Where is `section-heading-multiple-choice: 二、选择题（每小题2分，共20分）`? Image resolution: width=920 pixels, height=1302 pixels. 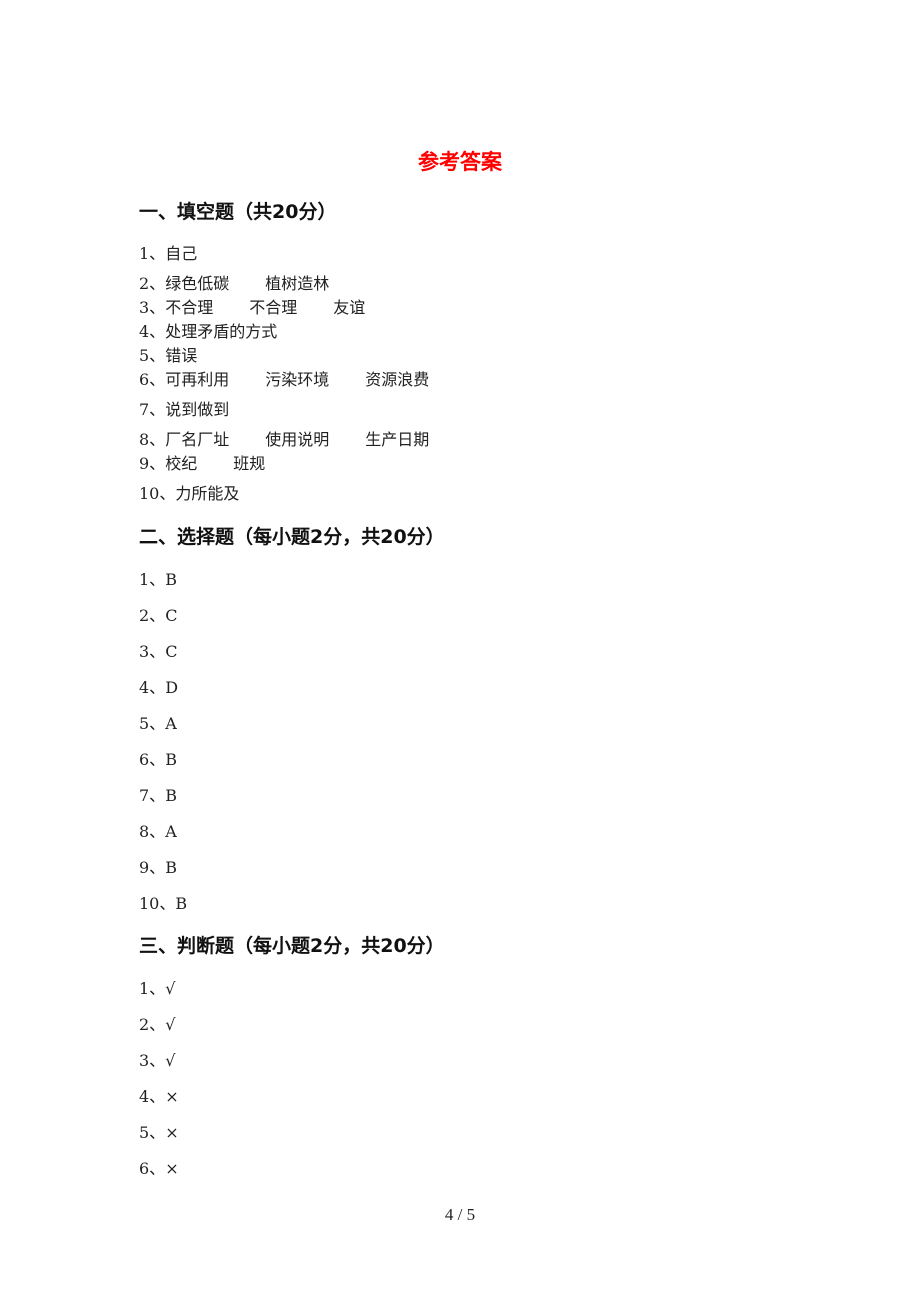
section-heading-multiple-choice: 二、选择题（每小题2分，共20分） is located at coordinates (292, 537).